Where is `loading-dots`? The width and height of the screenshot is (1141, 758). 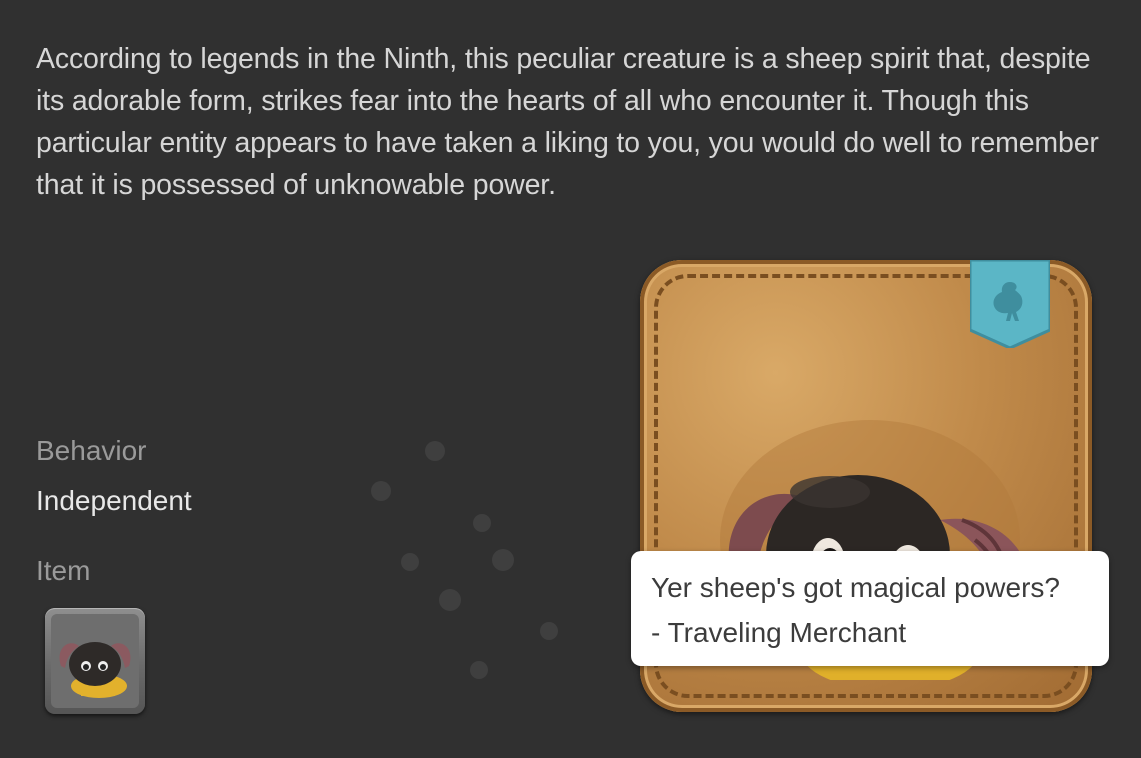 loading-dots is located at coordinates (464, 560).